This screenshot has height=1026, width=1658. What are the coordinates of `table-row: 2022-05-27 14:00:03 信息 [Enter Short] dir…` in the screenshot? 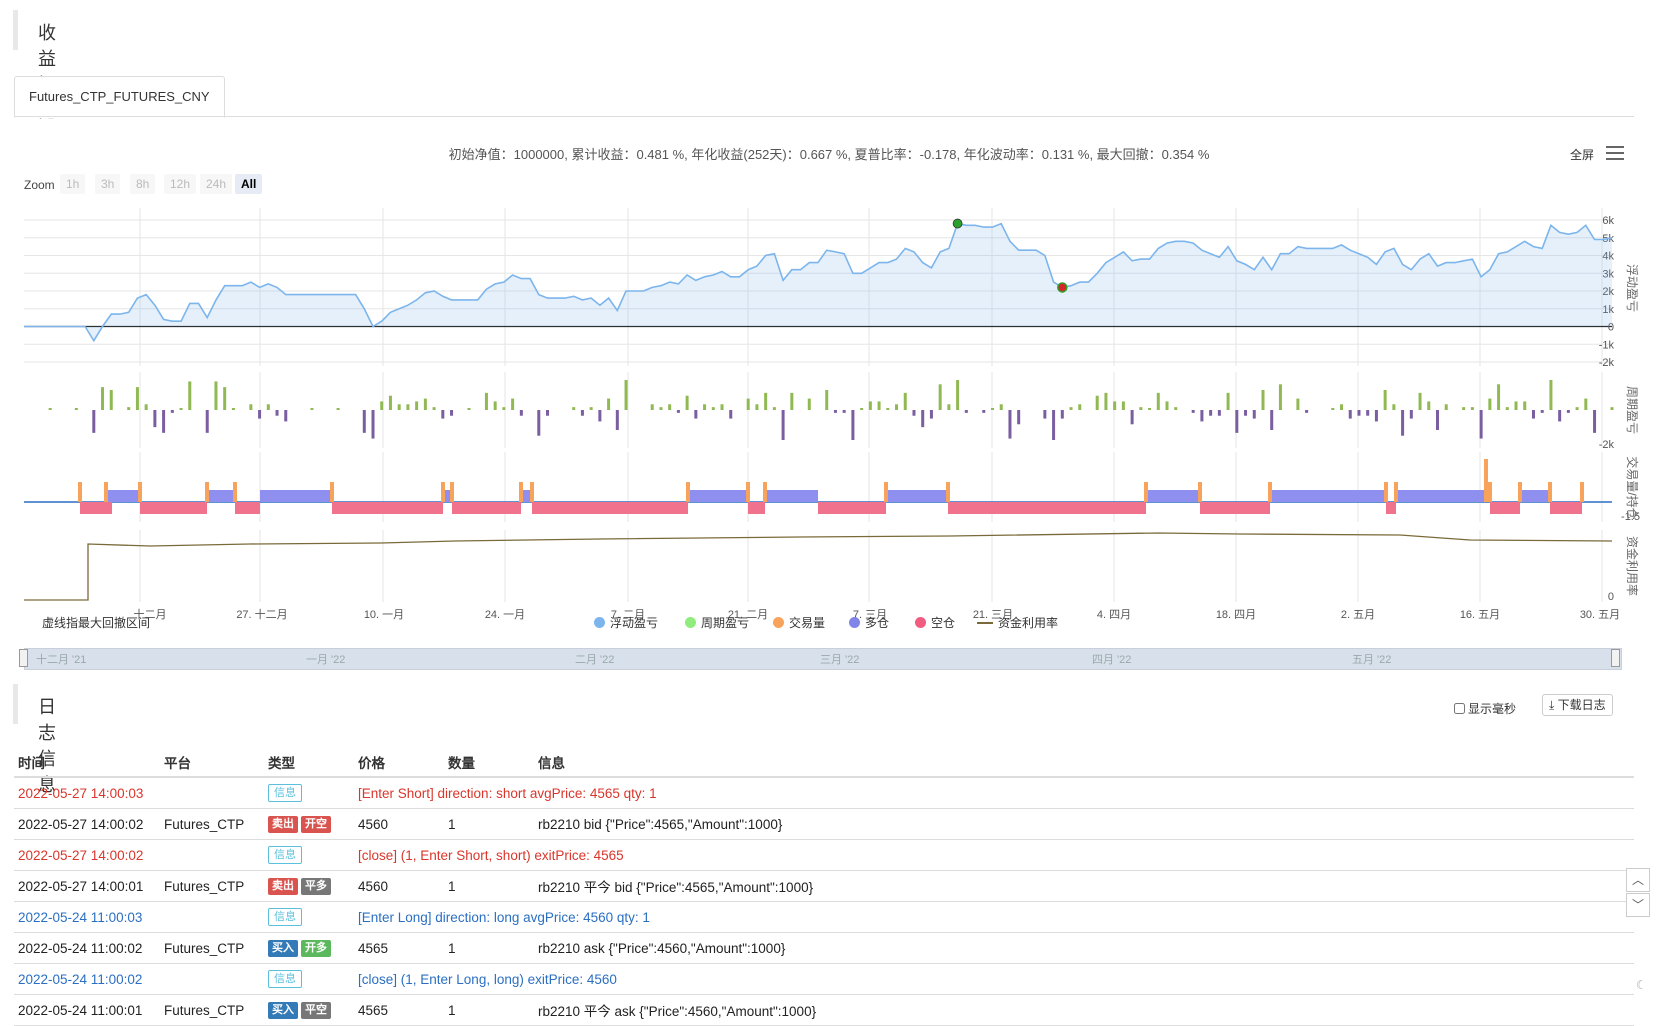 It's located at (824, 793).